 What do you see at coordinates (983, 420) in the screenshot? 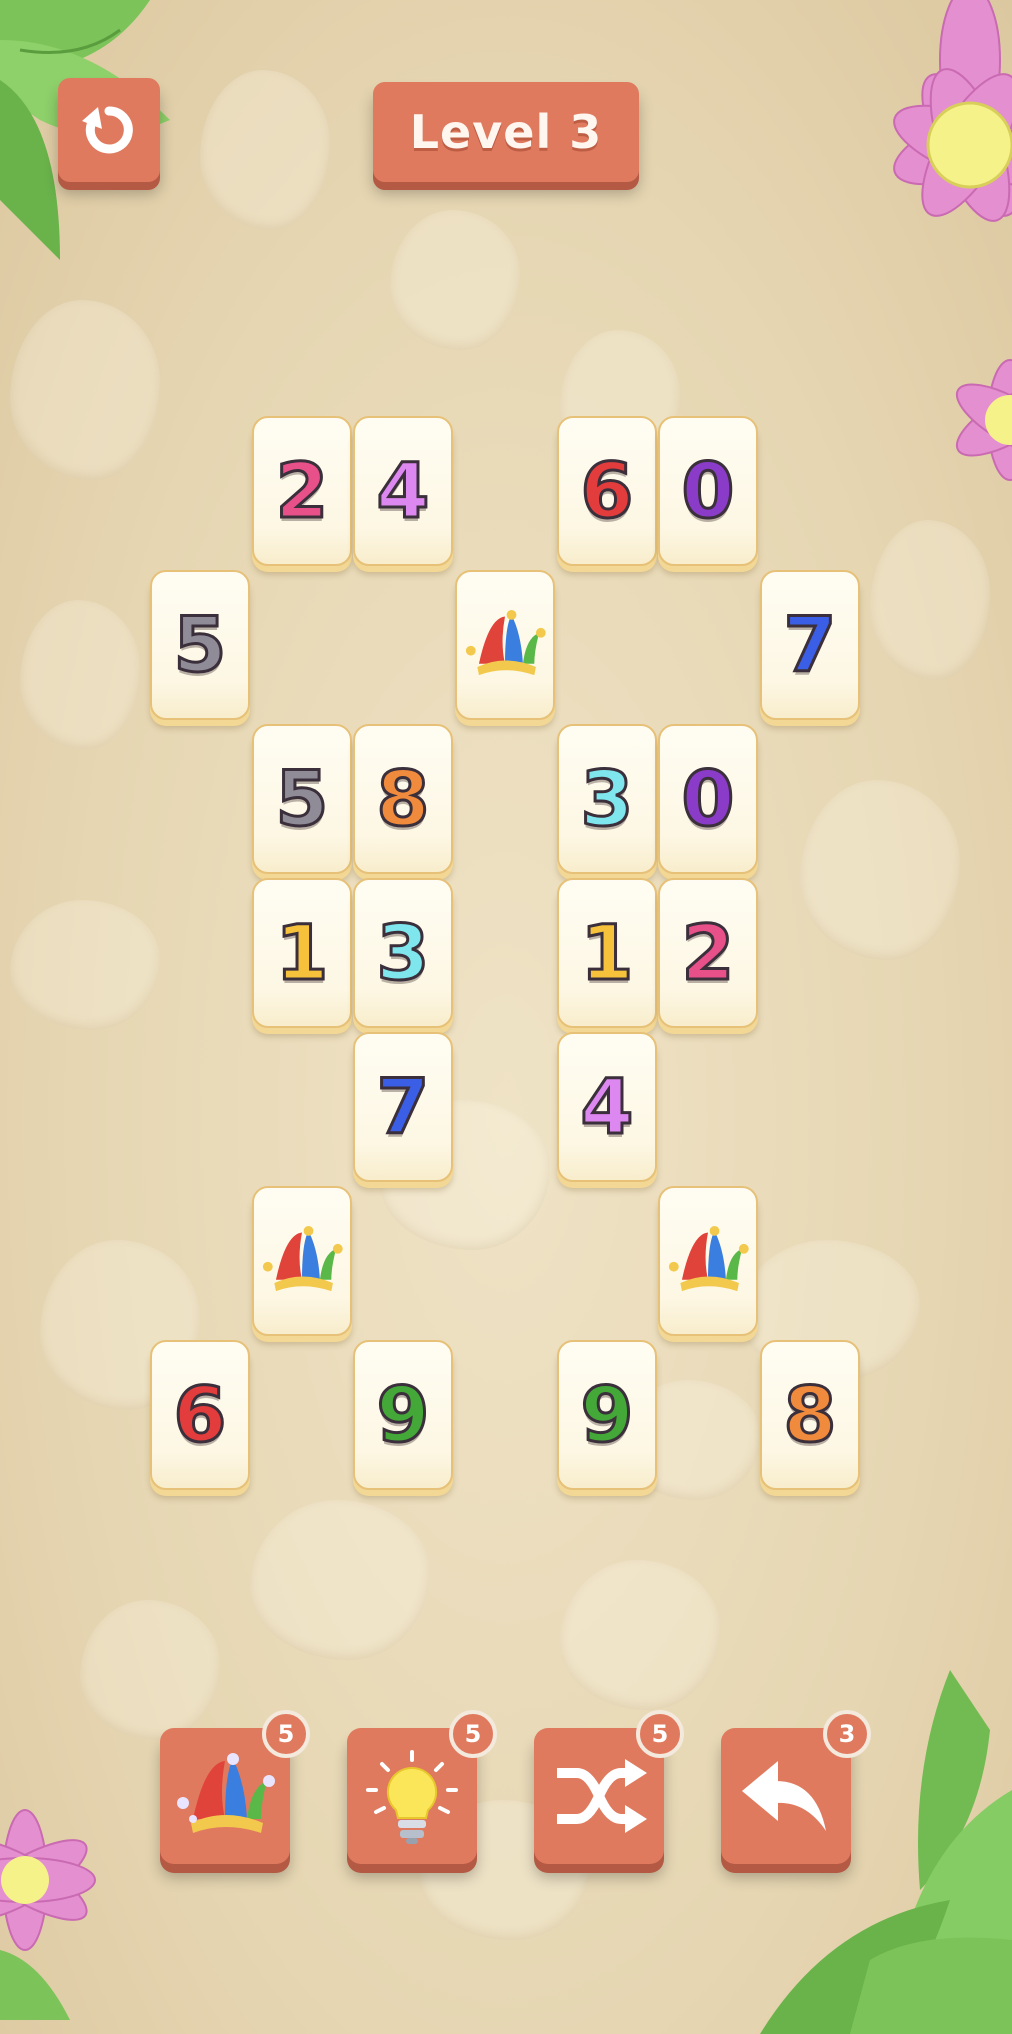
I see `pink-flower-right-decoration` at bounding box center [983, 420].